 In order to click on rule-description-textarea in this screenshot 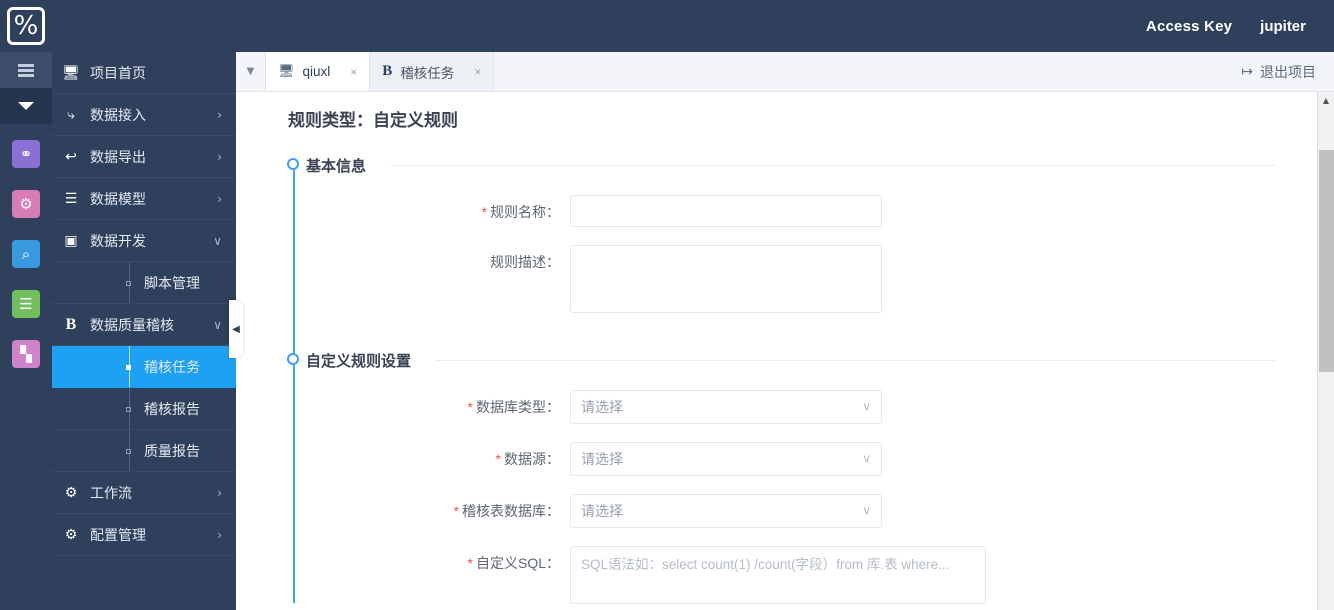, I will do `click(726, 279)`.